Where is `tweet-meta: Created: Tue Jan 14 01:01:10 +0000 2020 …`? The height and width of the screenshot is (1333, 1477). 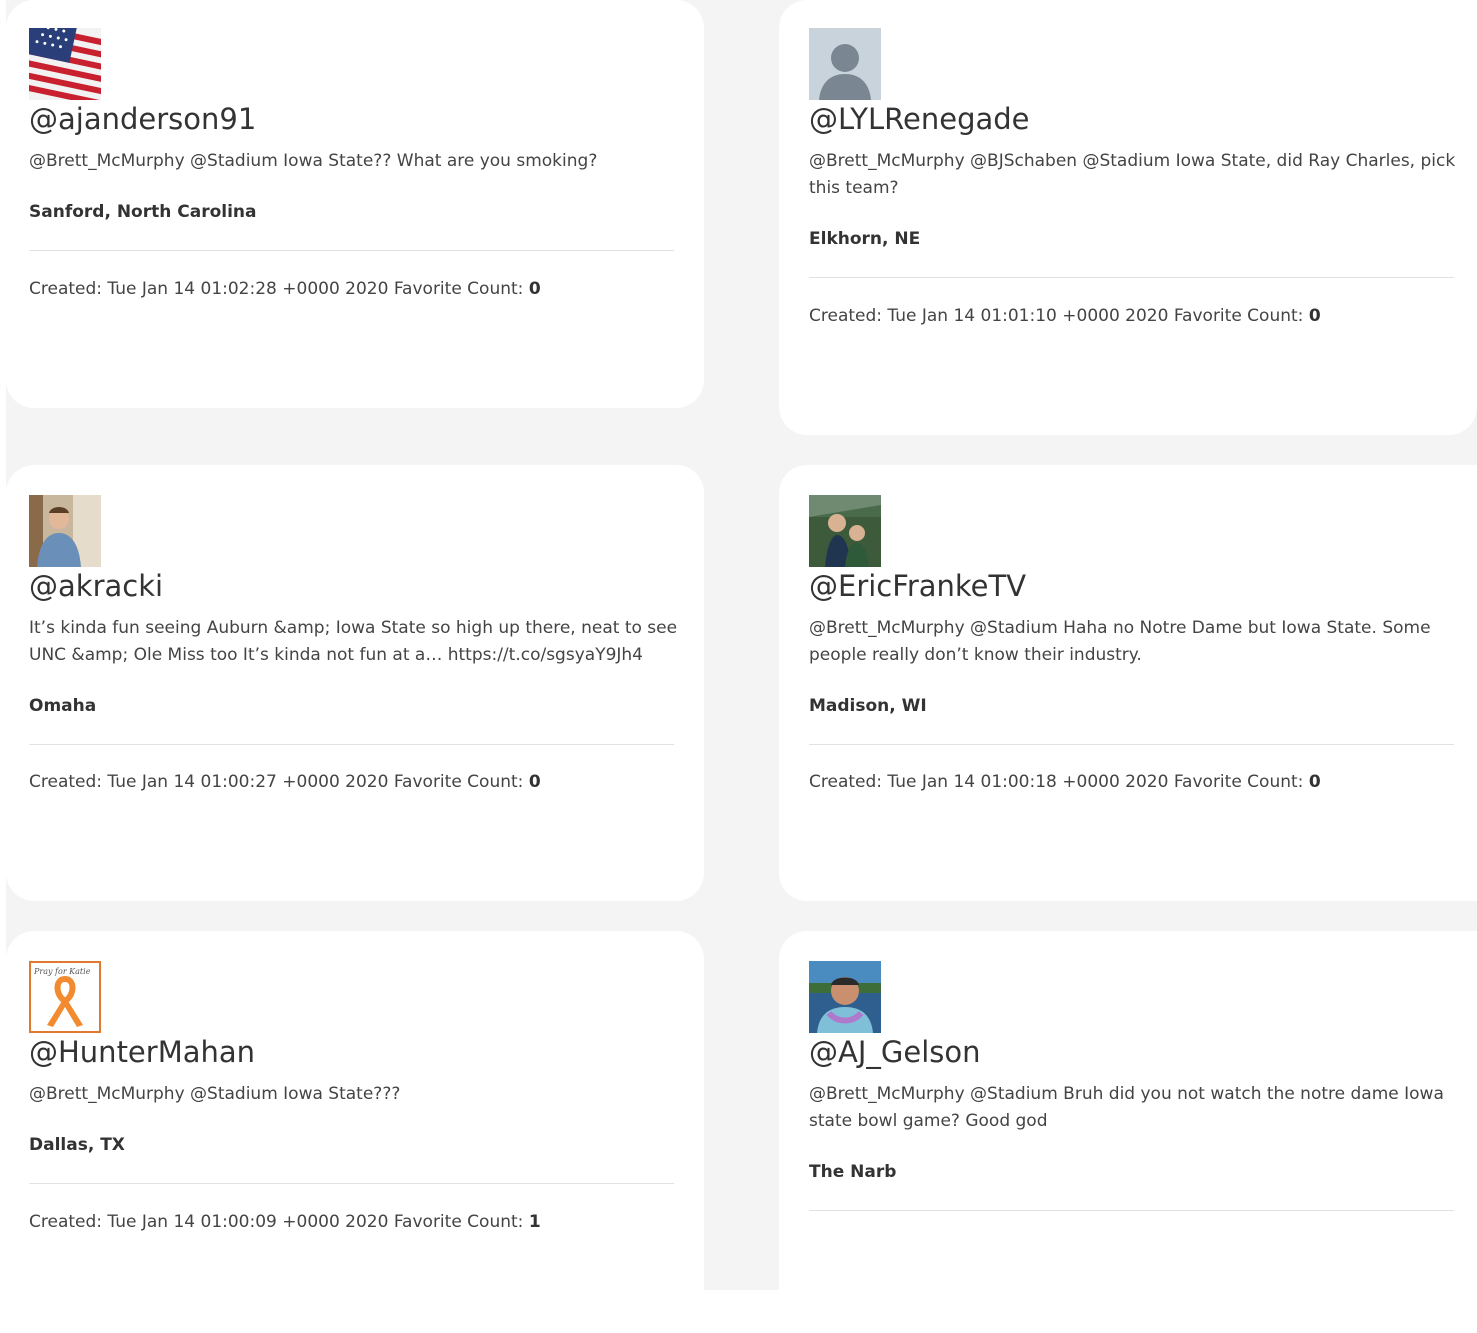 tweet-meta: Created: Tue Jan 14 01:01:10 +0000 2020 … is located at coordinates (1065, 316).